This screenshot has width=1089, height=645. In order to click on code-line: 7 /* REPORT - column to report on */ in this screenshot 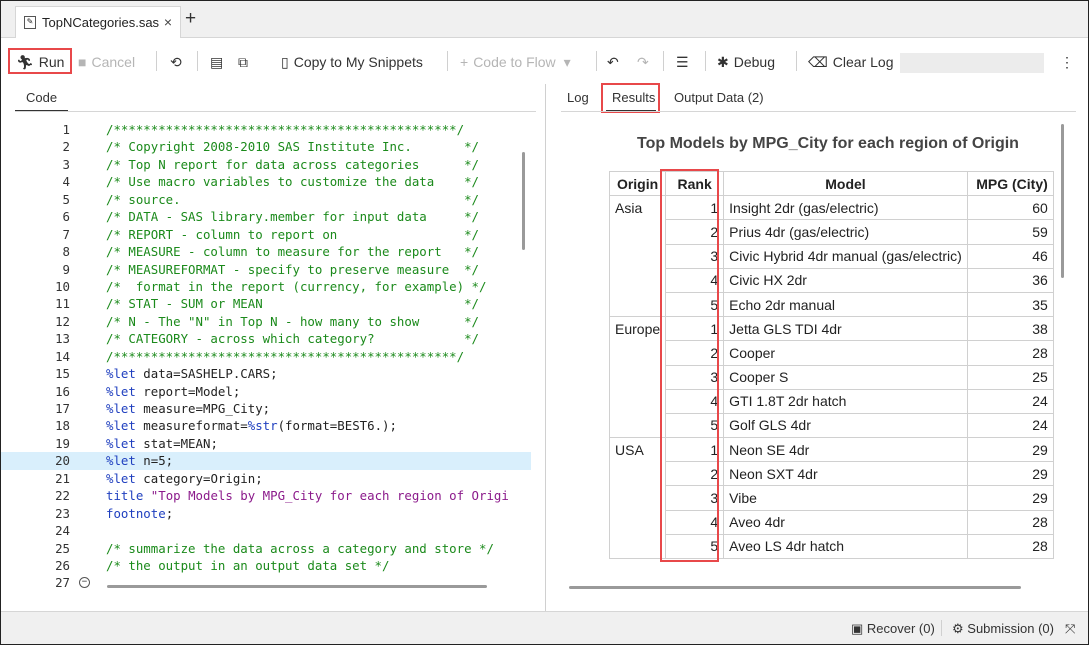, I will do `click(266, 234)`.